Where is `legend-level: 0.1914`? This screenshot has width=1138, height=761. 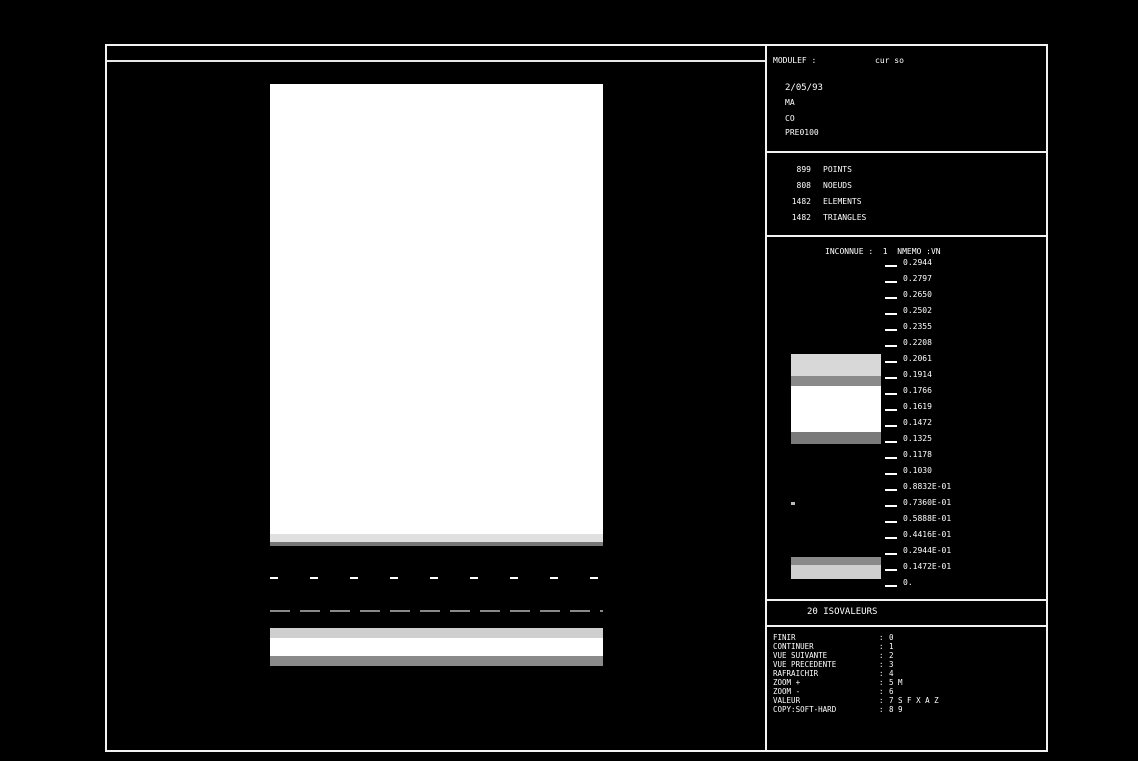
legend-level: 0.1914 is located at coordinates (965, 375).